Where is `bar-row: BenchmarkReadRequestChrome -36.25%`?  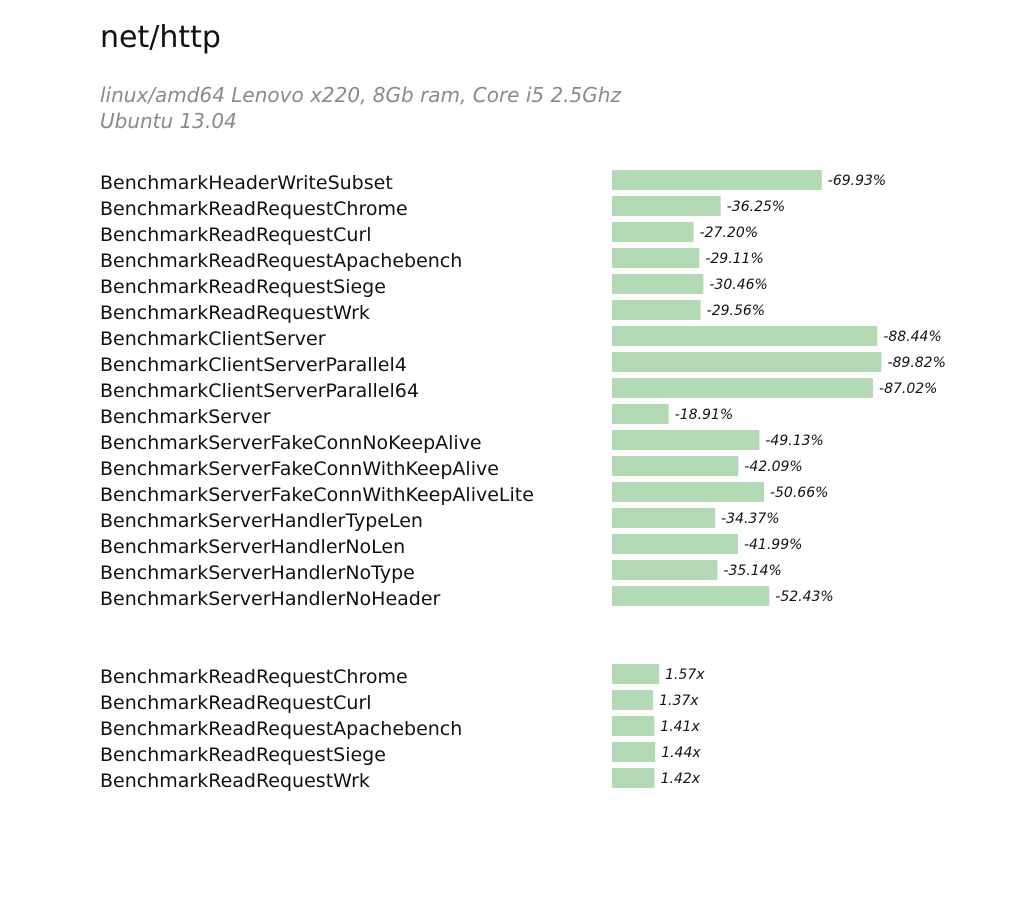 bar-row: BenchmarkReadRequestChrome -36.25% is located at coordinates (442, 208).